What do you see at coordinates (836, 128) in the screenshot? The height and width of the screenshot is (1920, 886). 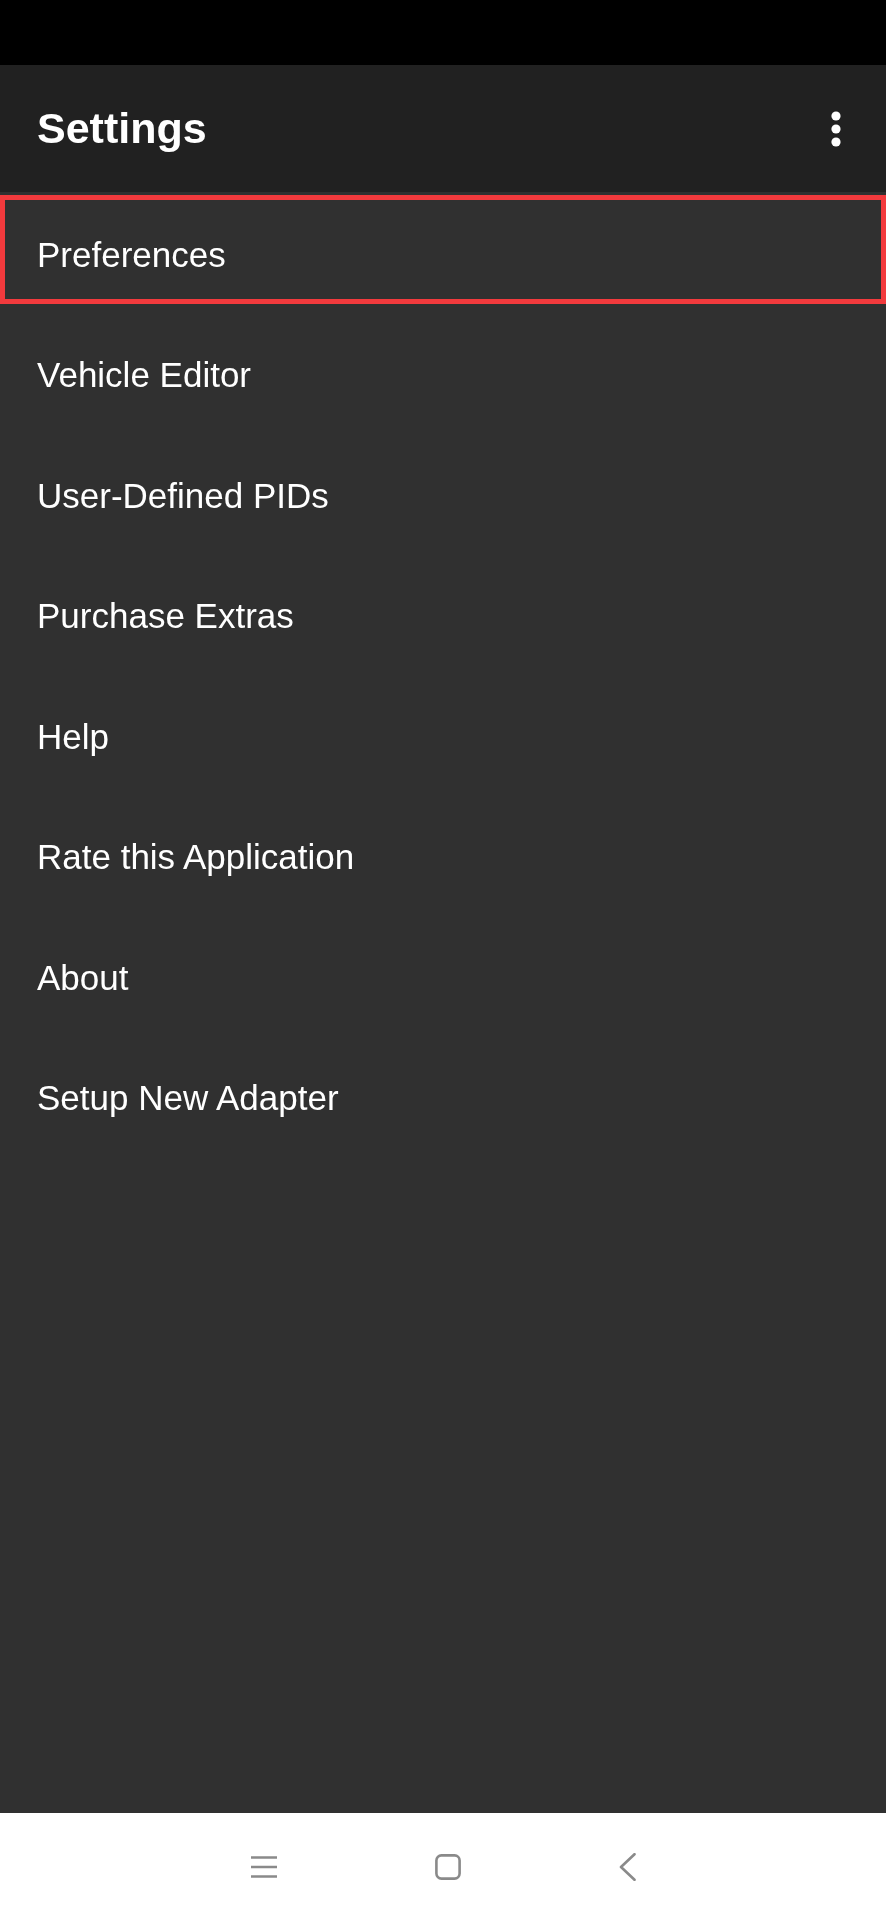 I see `vertical-dots-icon` at bounding box center [836, 128].